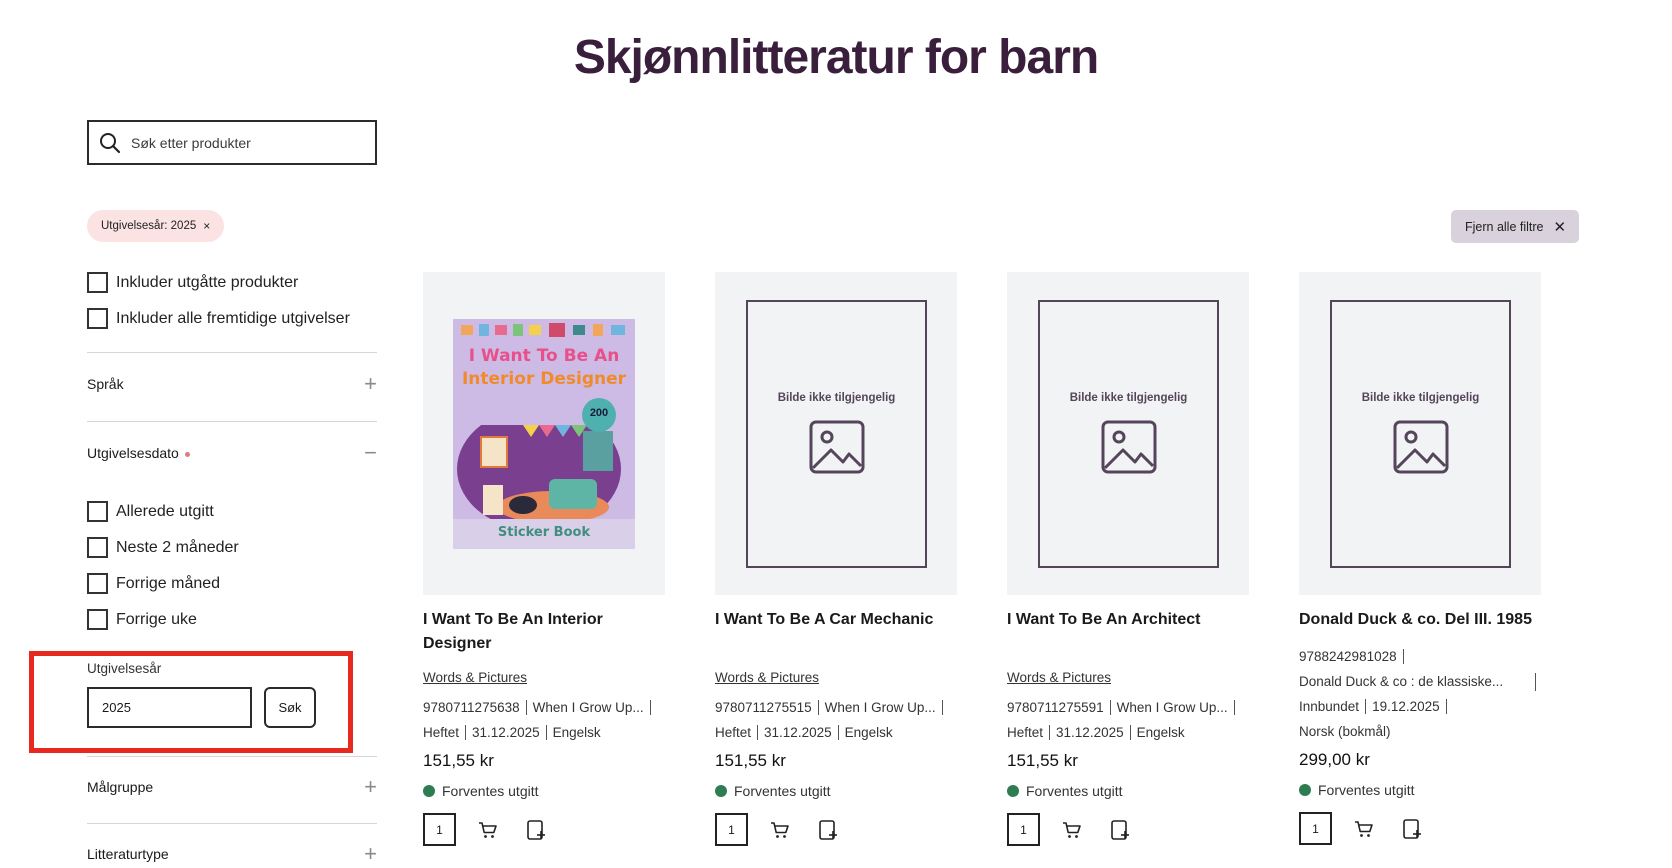  Describe the element at coordinates (544, 632) in the screenshot. I see `product-title: I Want To Be An Interior Designer` at that location.